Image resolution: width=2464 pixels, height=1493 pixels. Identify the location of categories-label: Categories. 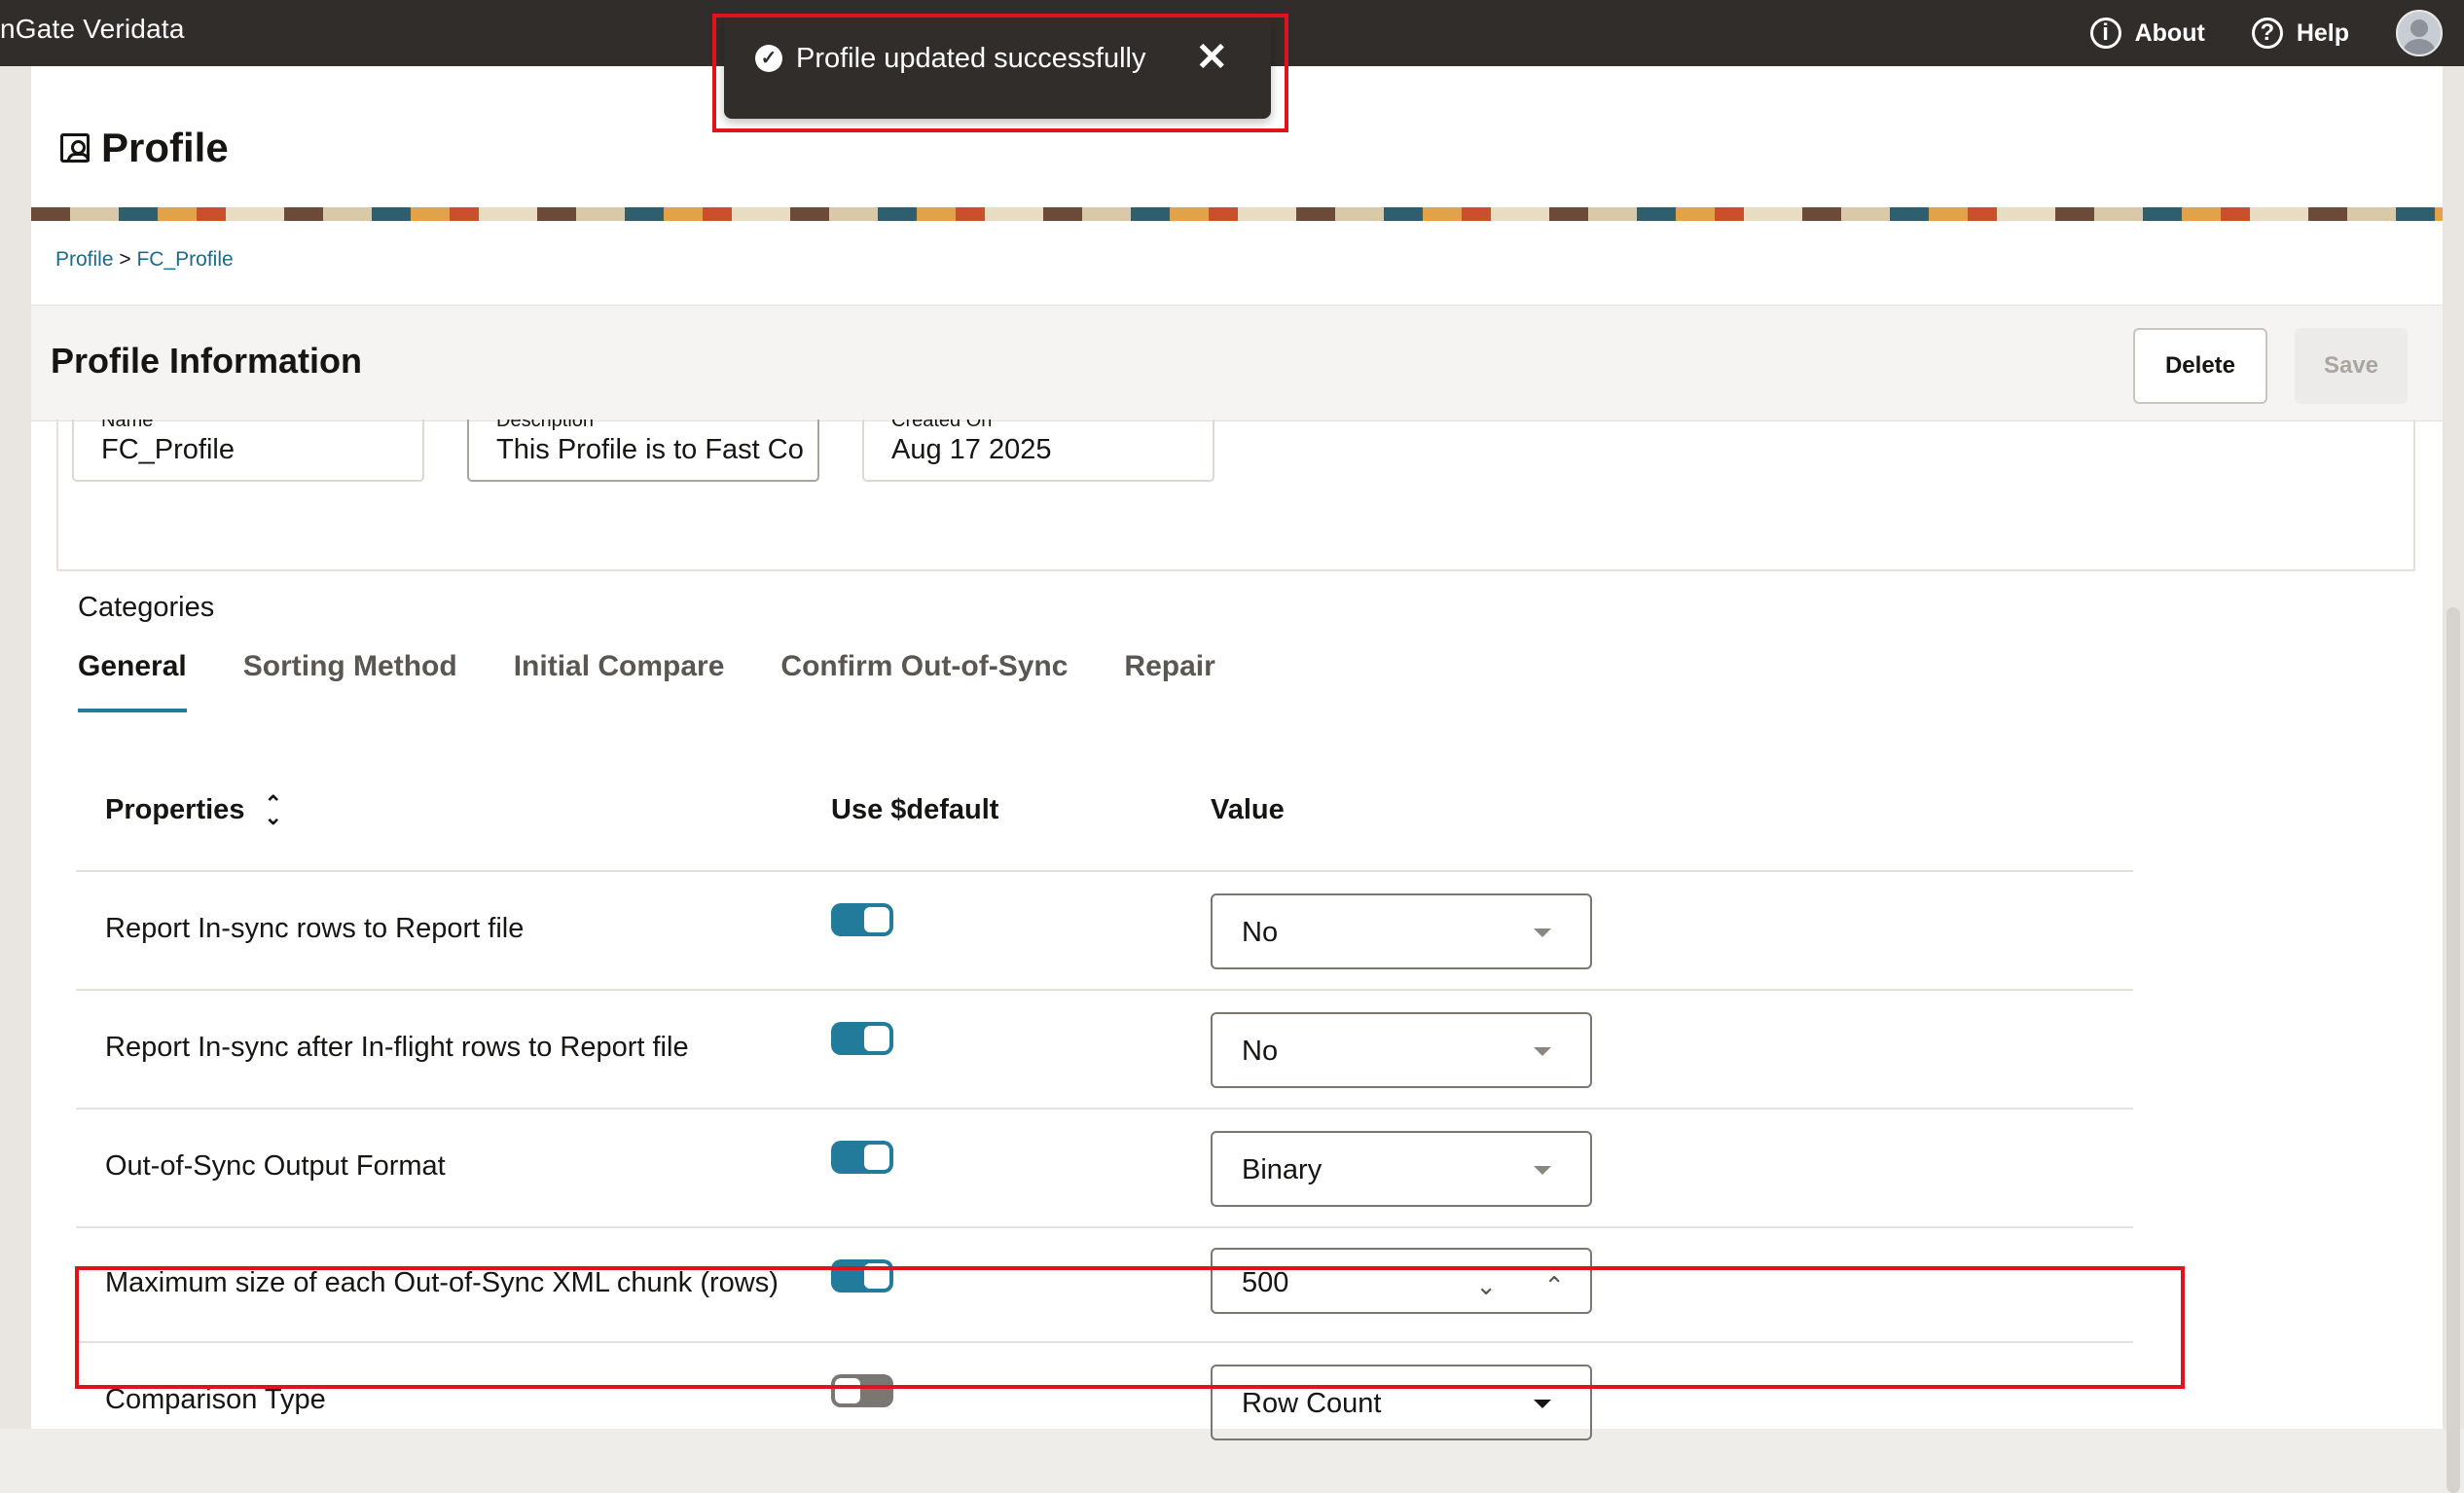
(146, 607).